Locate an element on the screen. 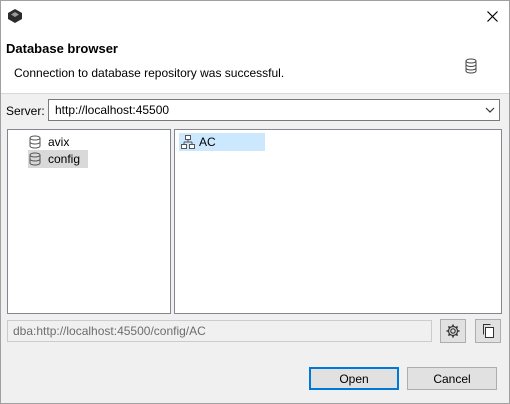 The width and height of the screenshot is (510, 404). list-item-label: config is located at coordinates (64, 159).